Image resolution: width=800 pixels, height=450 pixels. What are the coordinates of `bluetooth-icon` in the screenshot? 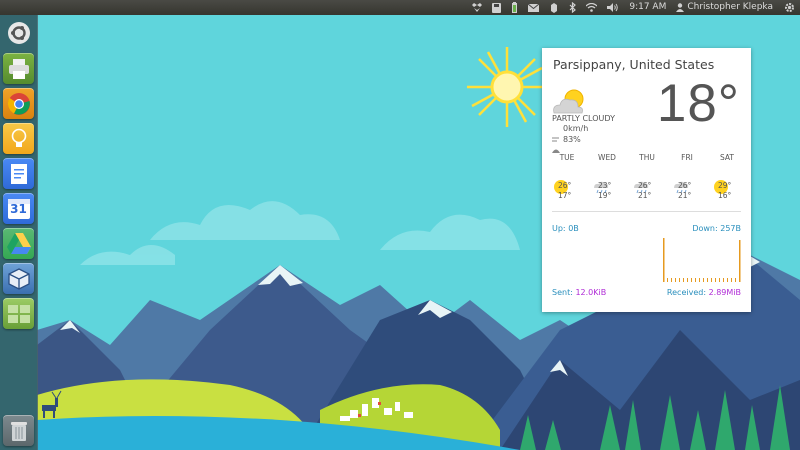 It's located at (573, 7).